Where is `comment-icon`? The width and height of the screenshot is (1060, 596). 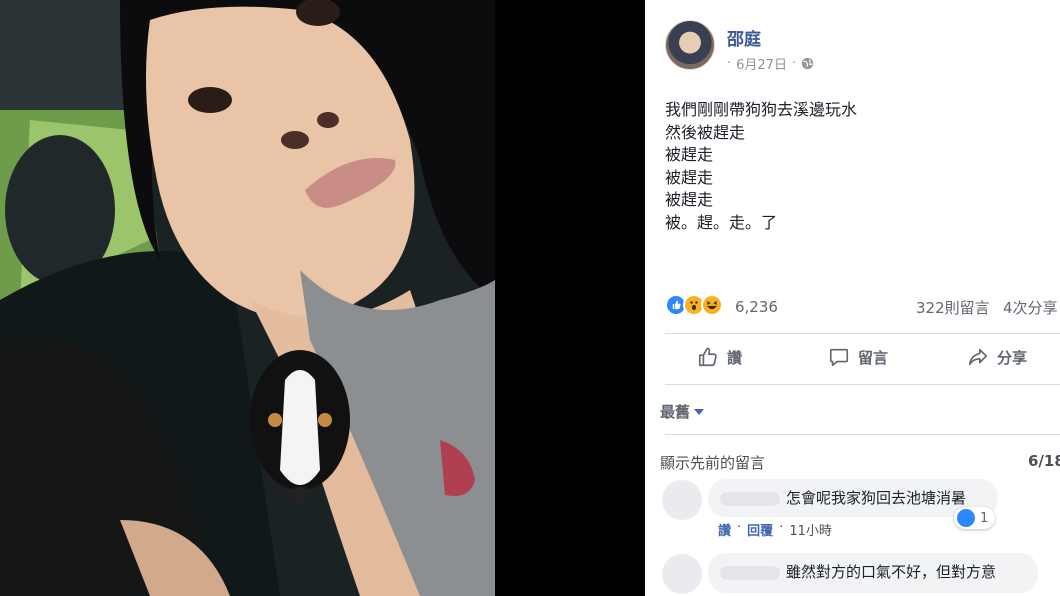 comment-icon is located at coordinates (839, 357).